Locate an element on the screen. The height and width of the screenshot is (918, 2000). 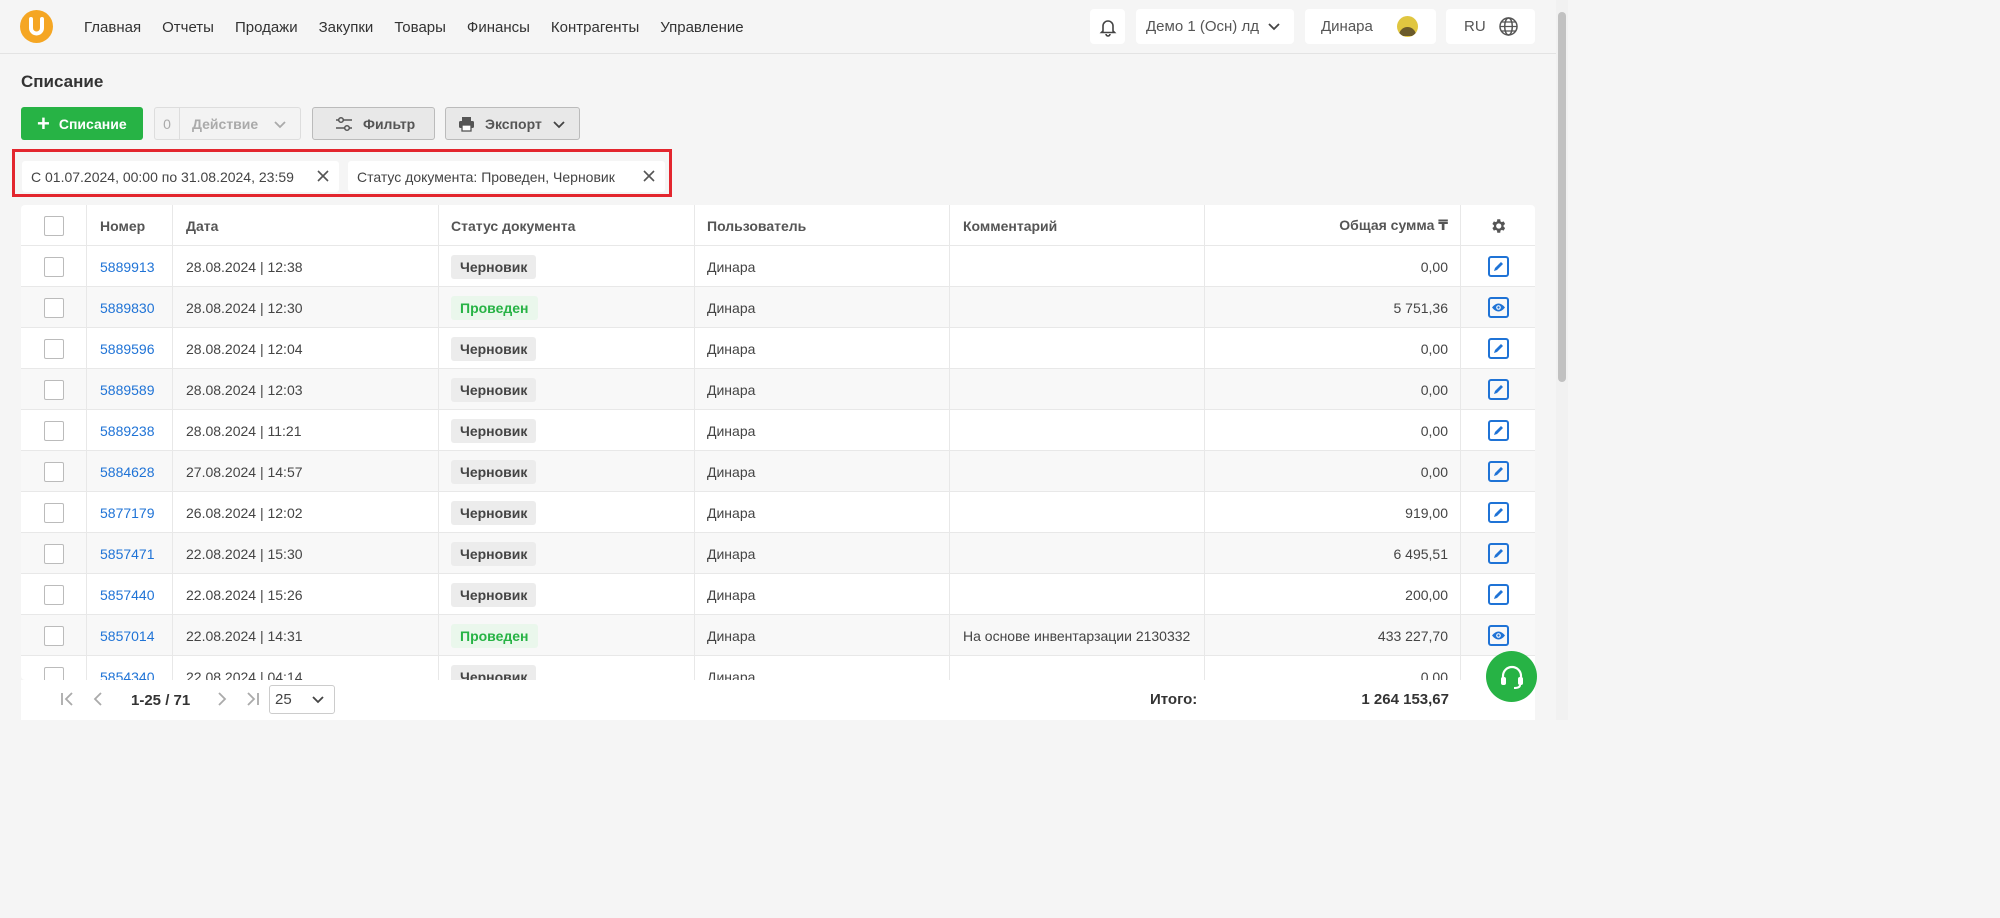
document-number-link: 5889238 is located at coordinates (127, 431).